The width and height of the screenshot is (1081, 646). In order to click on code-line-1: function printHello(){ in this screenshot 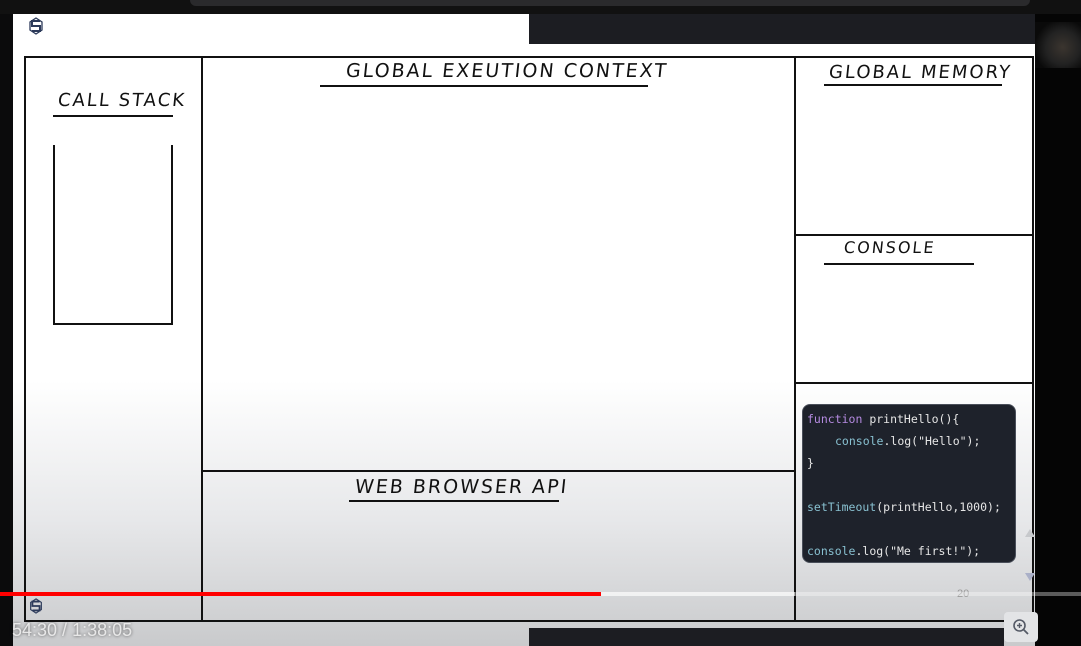, I will do `click(883, 419)`.